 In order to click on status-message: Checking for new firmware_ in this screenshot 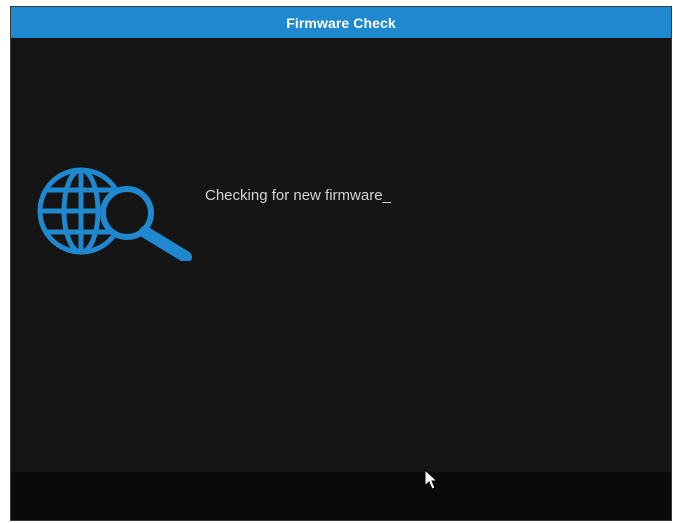, I will do `click(298, 195)`.